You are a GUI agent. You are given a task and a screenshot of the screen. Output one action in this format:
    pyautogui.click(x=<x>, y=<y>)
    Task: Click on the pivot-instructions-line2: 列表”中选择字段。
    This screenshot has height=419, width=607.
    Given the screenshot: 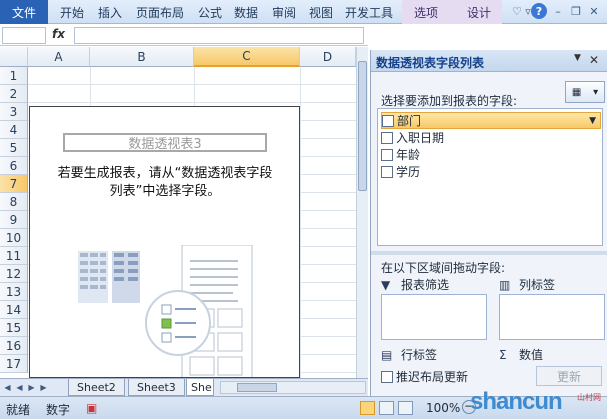 What is the action you would take?
    pyautogui.click(x=165, y=191)
    